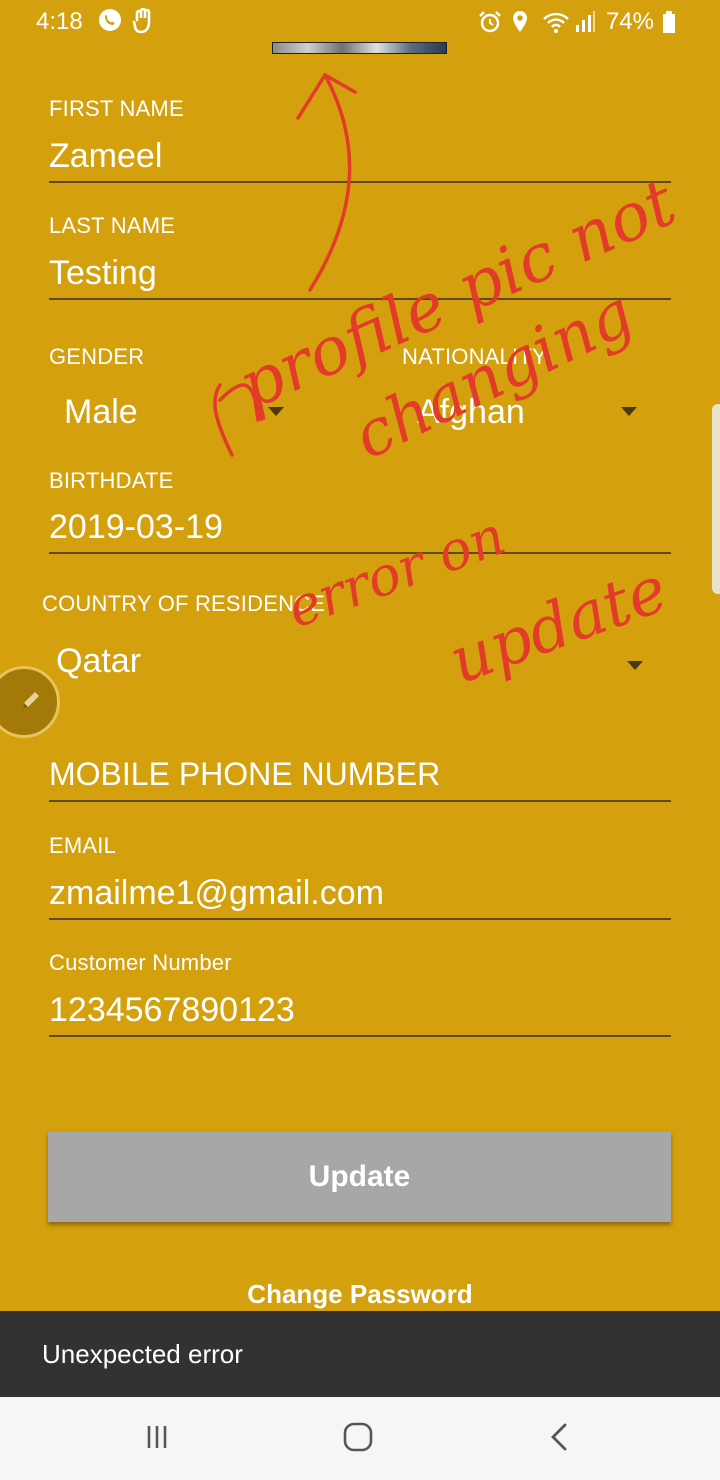  What do you see at coordinates (716, 499) in the screenshot?
I see `scroll-handle` at bounding box center [716, 499].